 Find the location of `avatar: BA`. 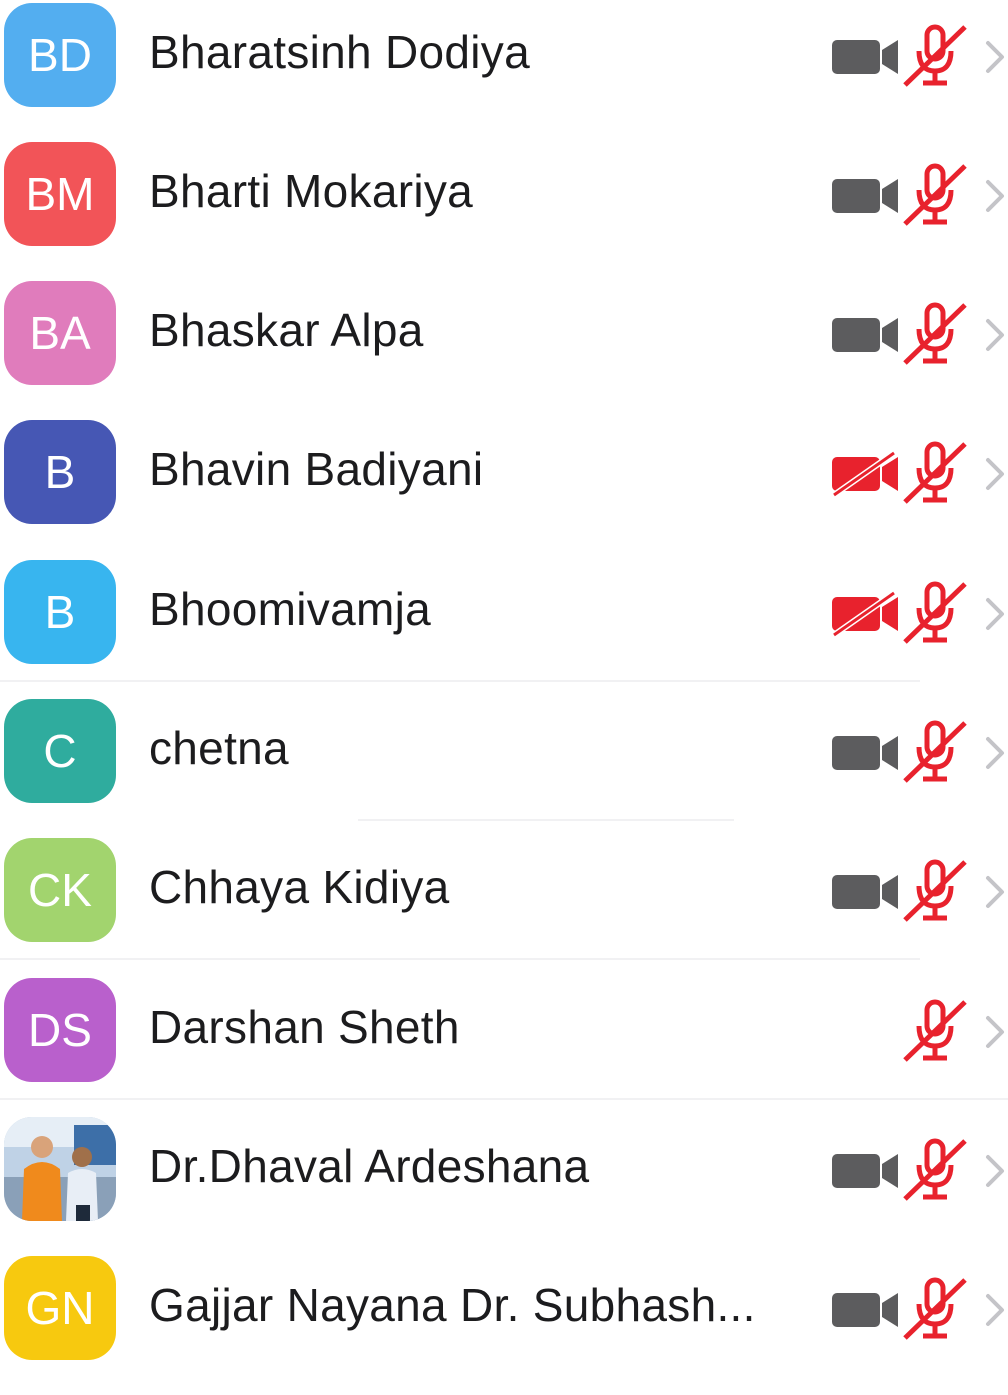

avatar: BA is located at coordinates (60, 333).